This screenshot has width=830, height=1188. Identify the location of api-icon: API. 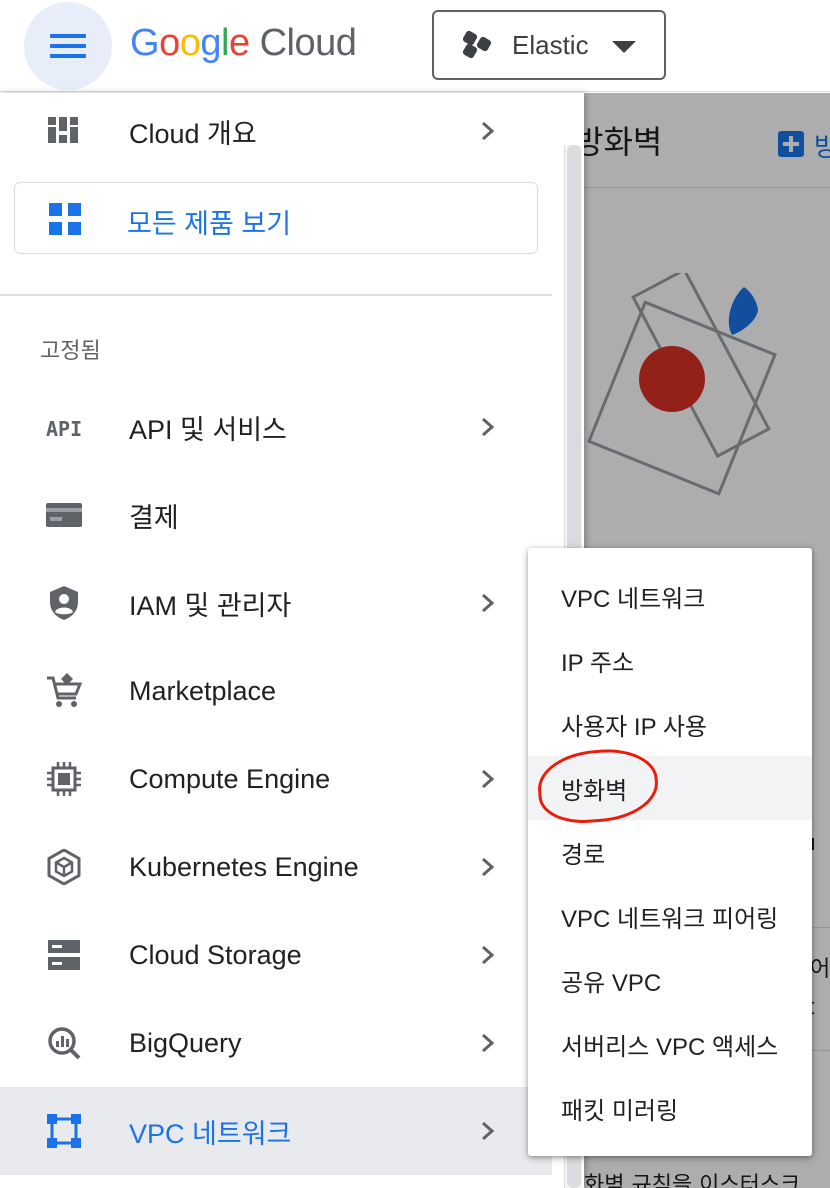
(64, 429).